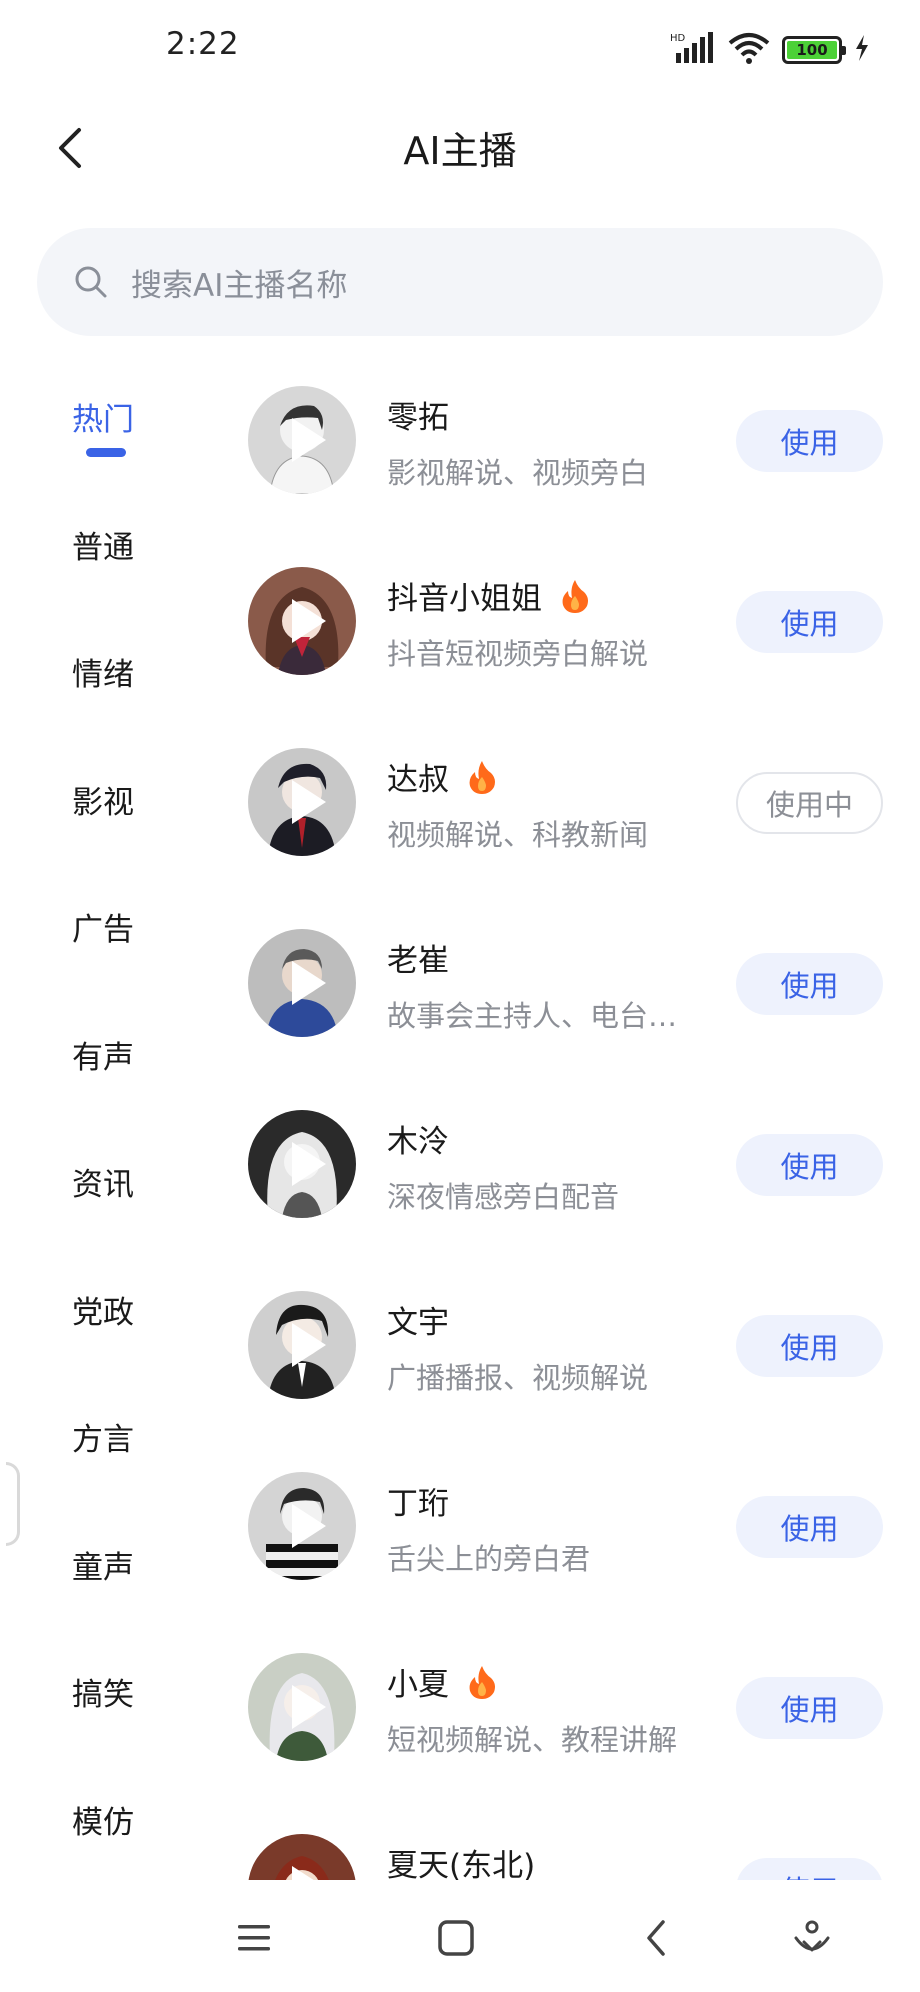 This screenshot has width=920, height=1992. What do you see at coordinates (418, 418) in the screenshot?
I see `voice-name: 零拓` at bounding box center [418, 418].